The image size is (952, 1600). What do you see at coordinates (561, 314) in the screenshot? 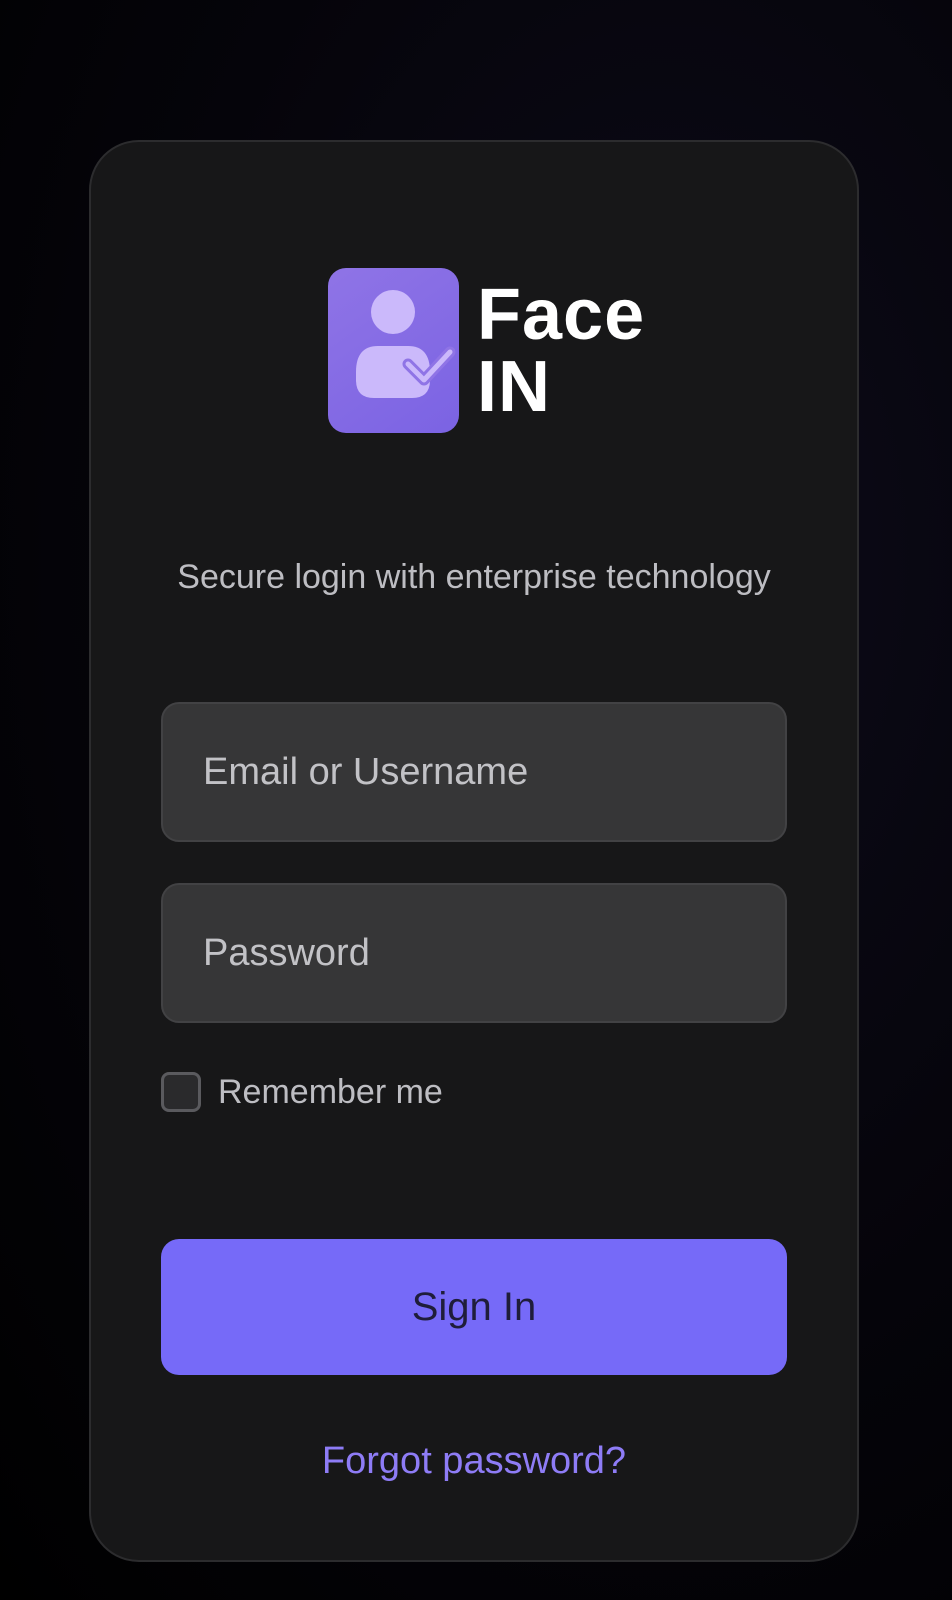
I see `brand-name-line1: Face` at bounding box center [561, 314].